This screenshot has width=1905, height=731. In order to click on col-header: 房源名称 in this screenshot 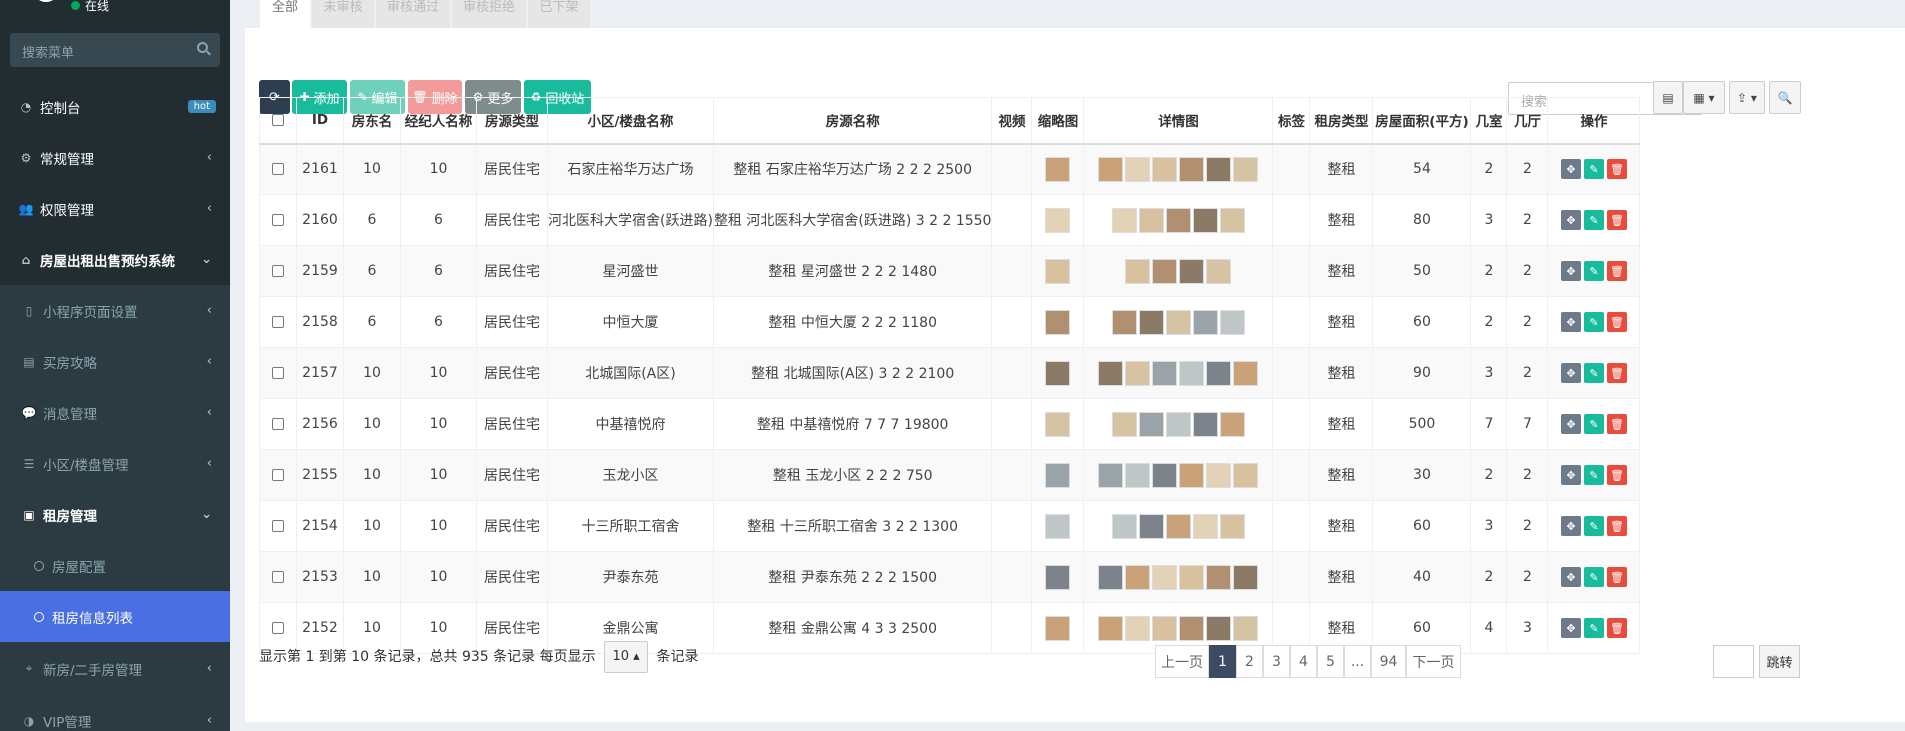, I will do `click(852, 121)`.